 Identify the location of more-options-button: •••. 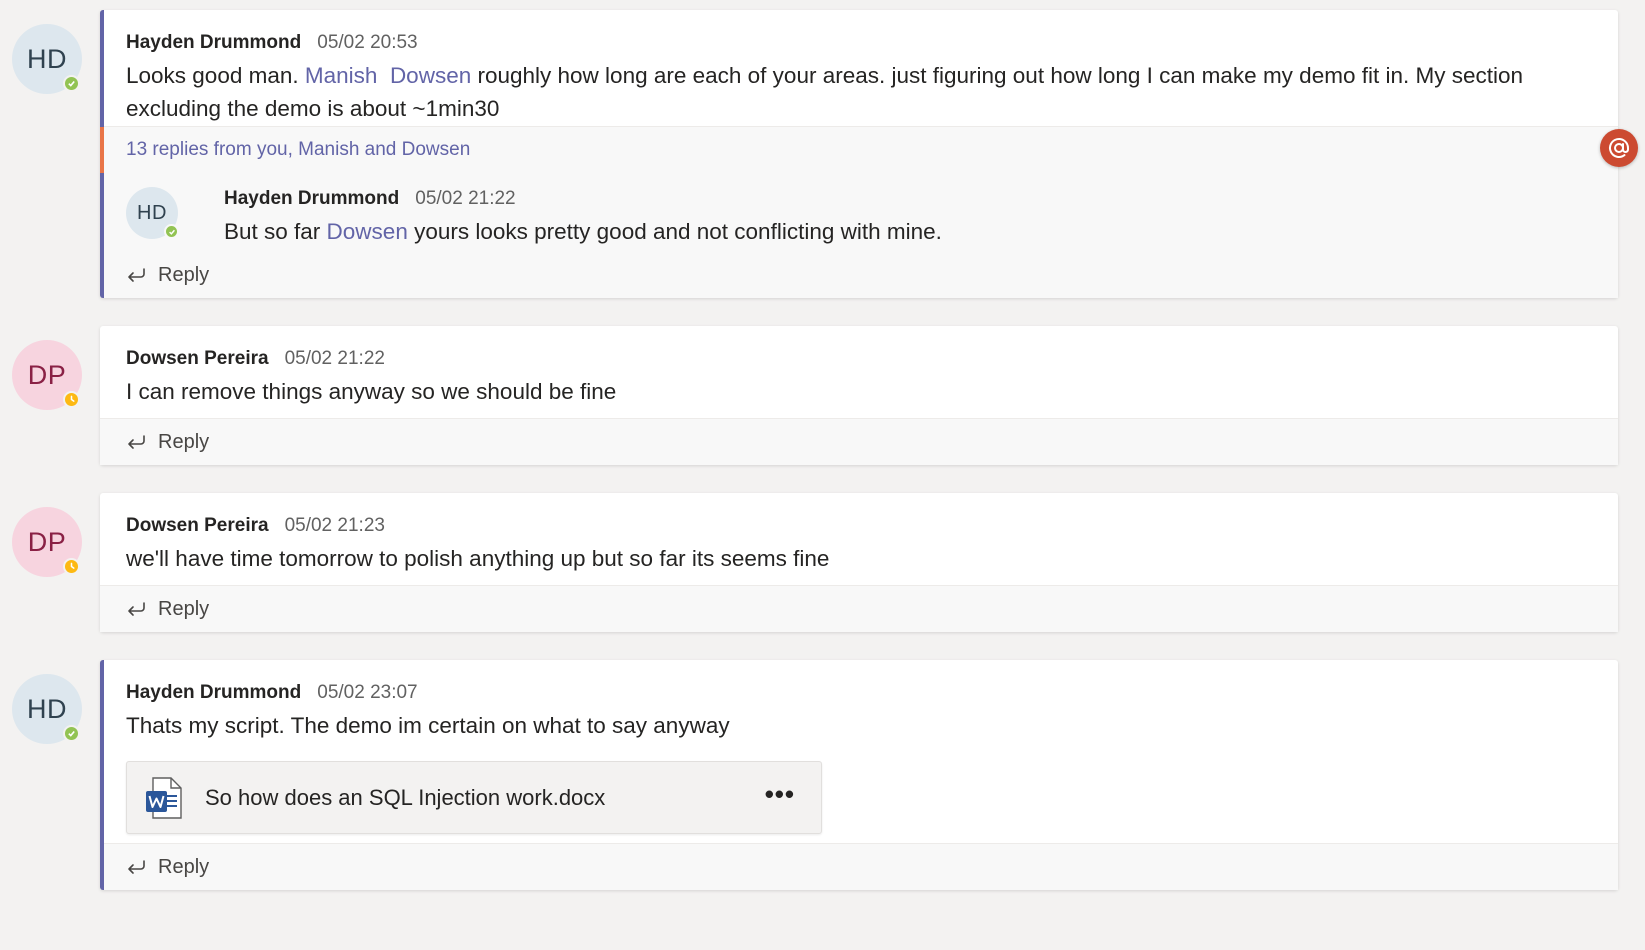
(780, 794).